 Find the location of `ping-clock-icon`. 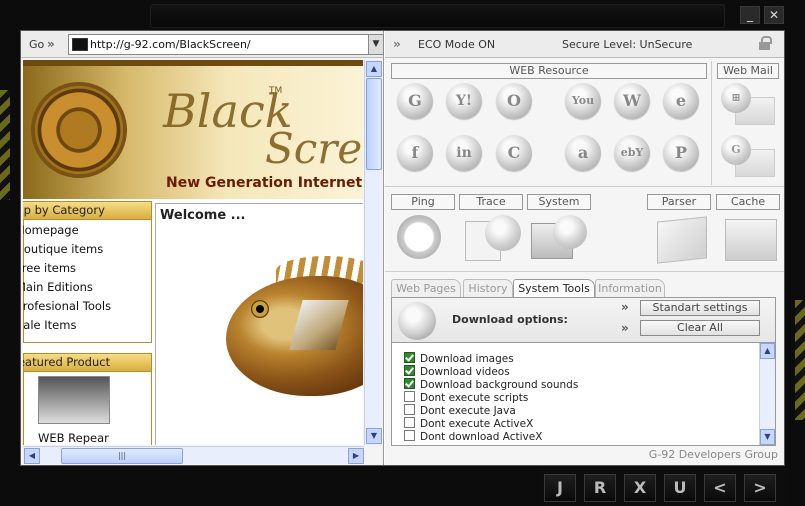

ping-clock-icon is located at coordinates (424, 239).